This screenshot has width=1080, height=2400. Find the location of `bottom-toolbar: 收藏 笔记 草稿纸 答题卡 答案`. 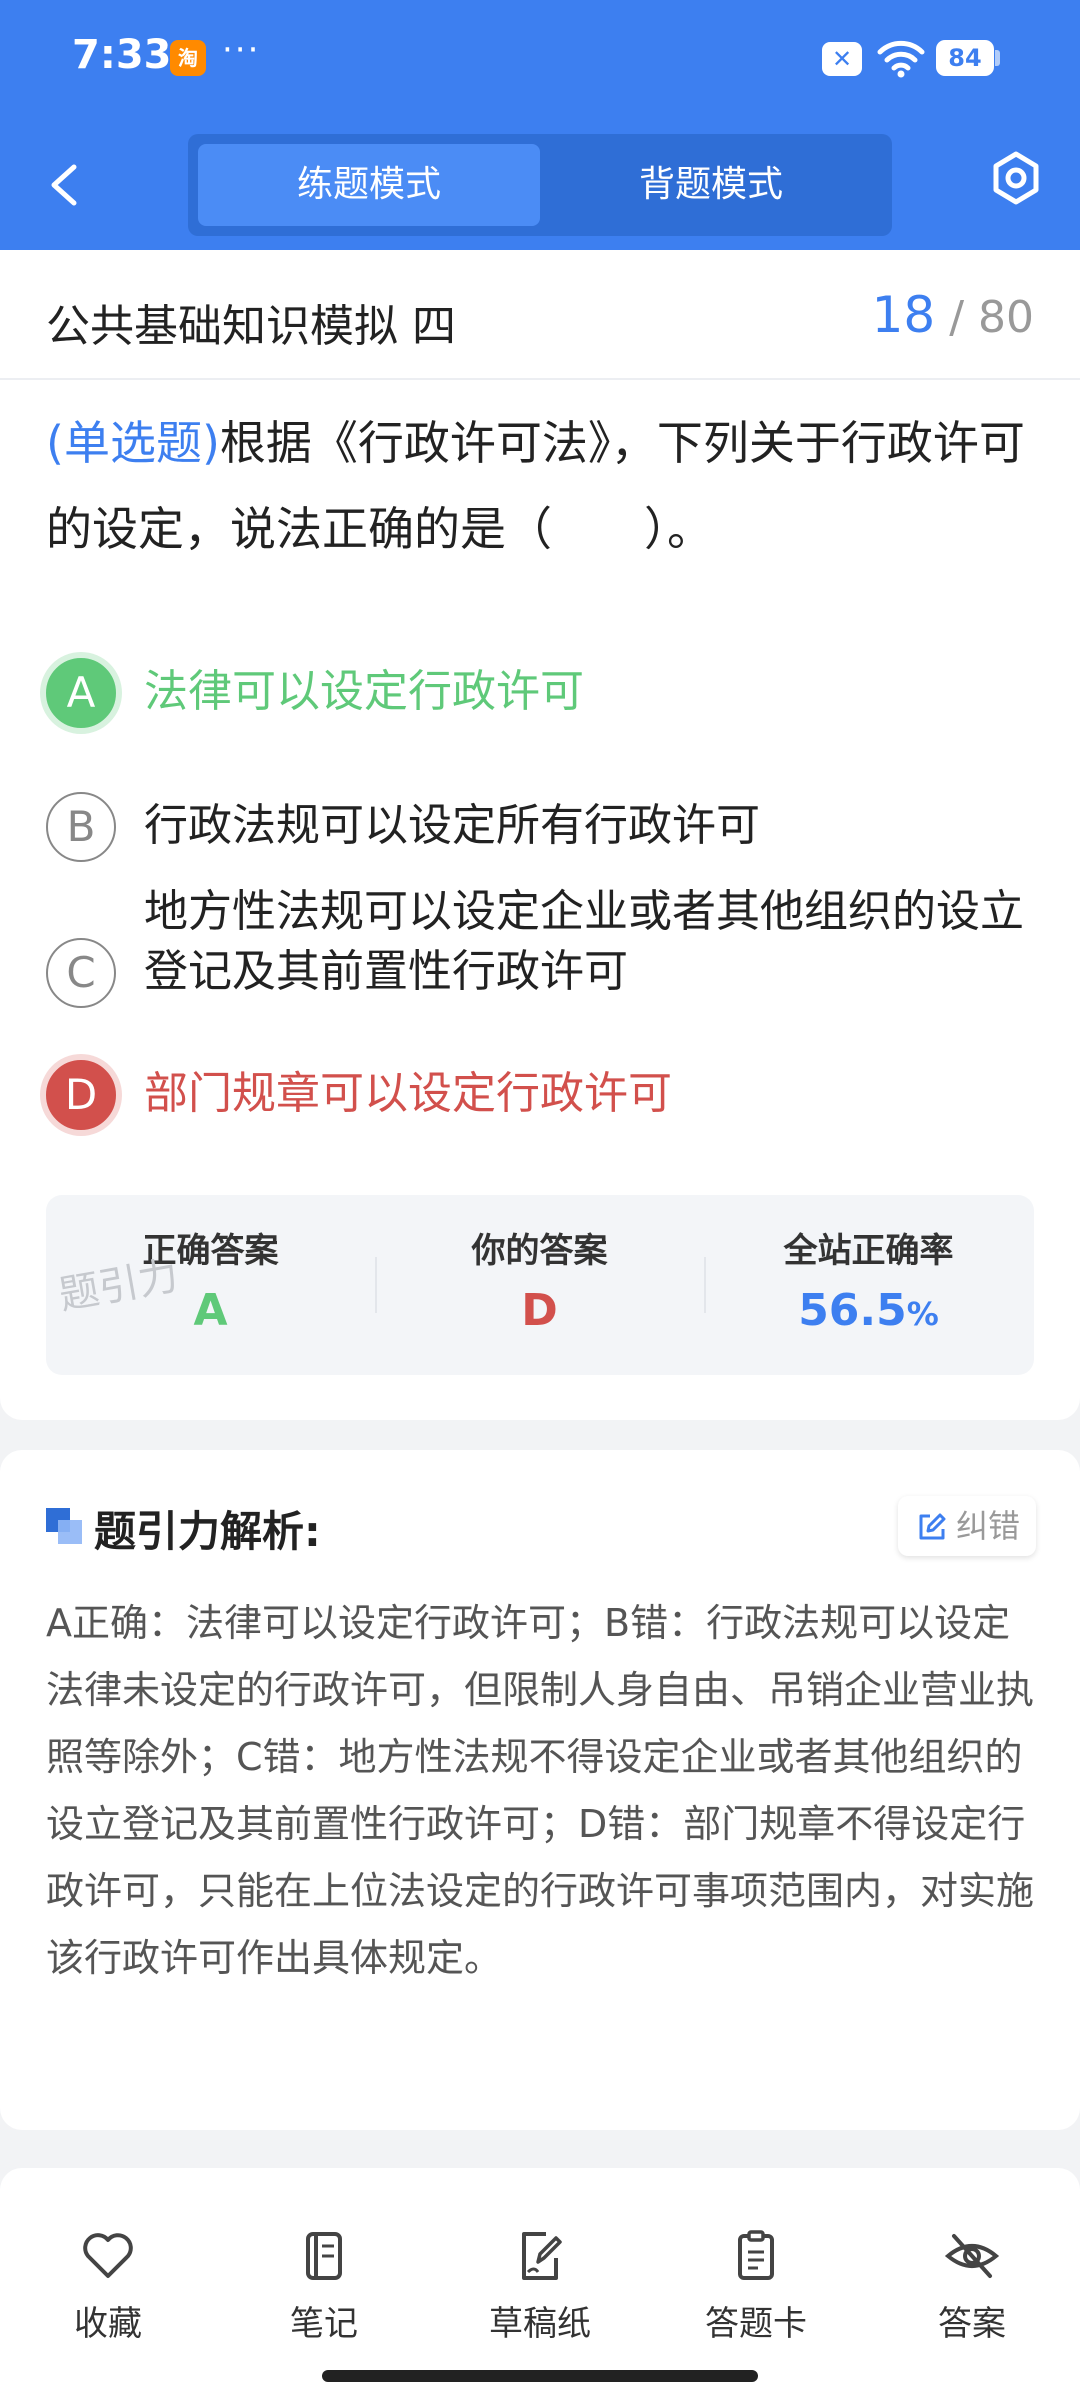

bottom-toolbar: 收藏 笔记 草稿纸 答题卡 答案 is located at coordinates (540, 2284).